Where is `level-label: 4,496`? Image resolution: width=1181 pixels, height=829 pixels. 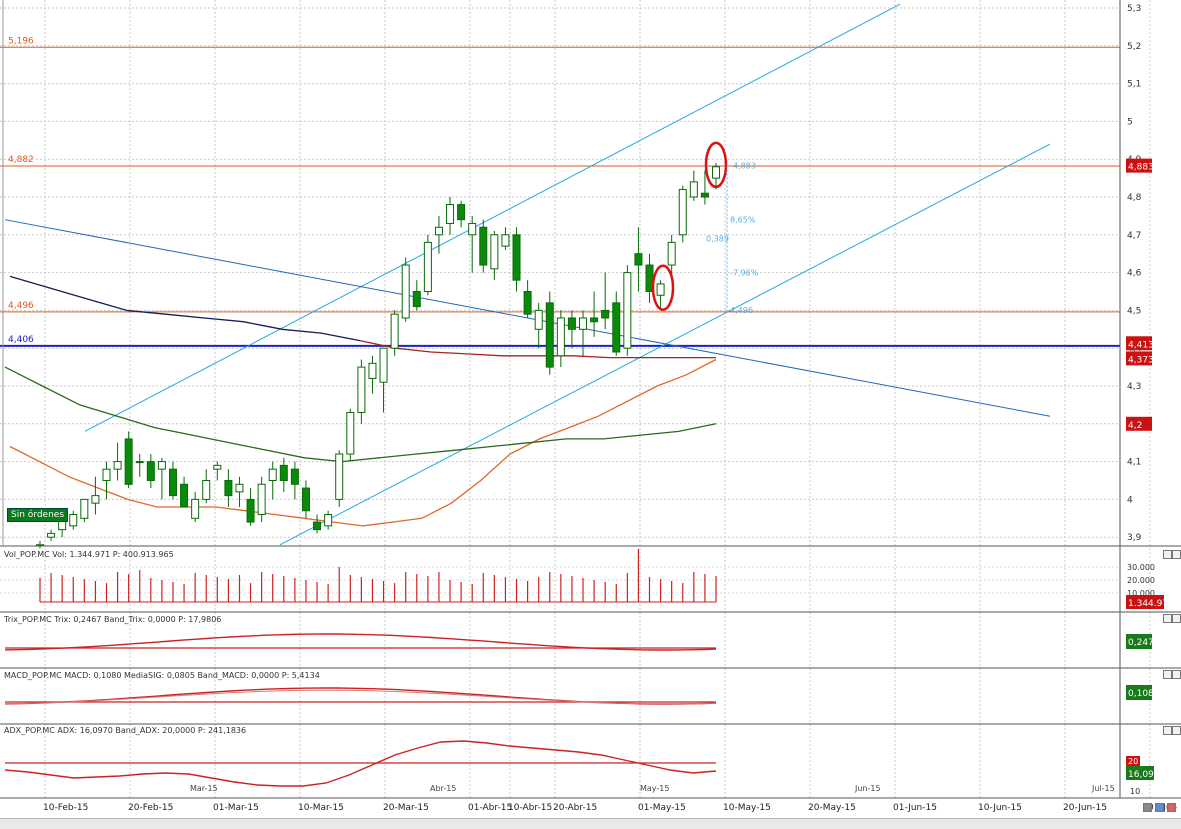 level-label: 4,496 is located at coordinates (21, 306).